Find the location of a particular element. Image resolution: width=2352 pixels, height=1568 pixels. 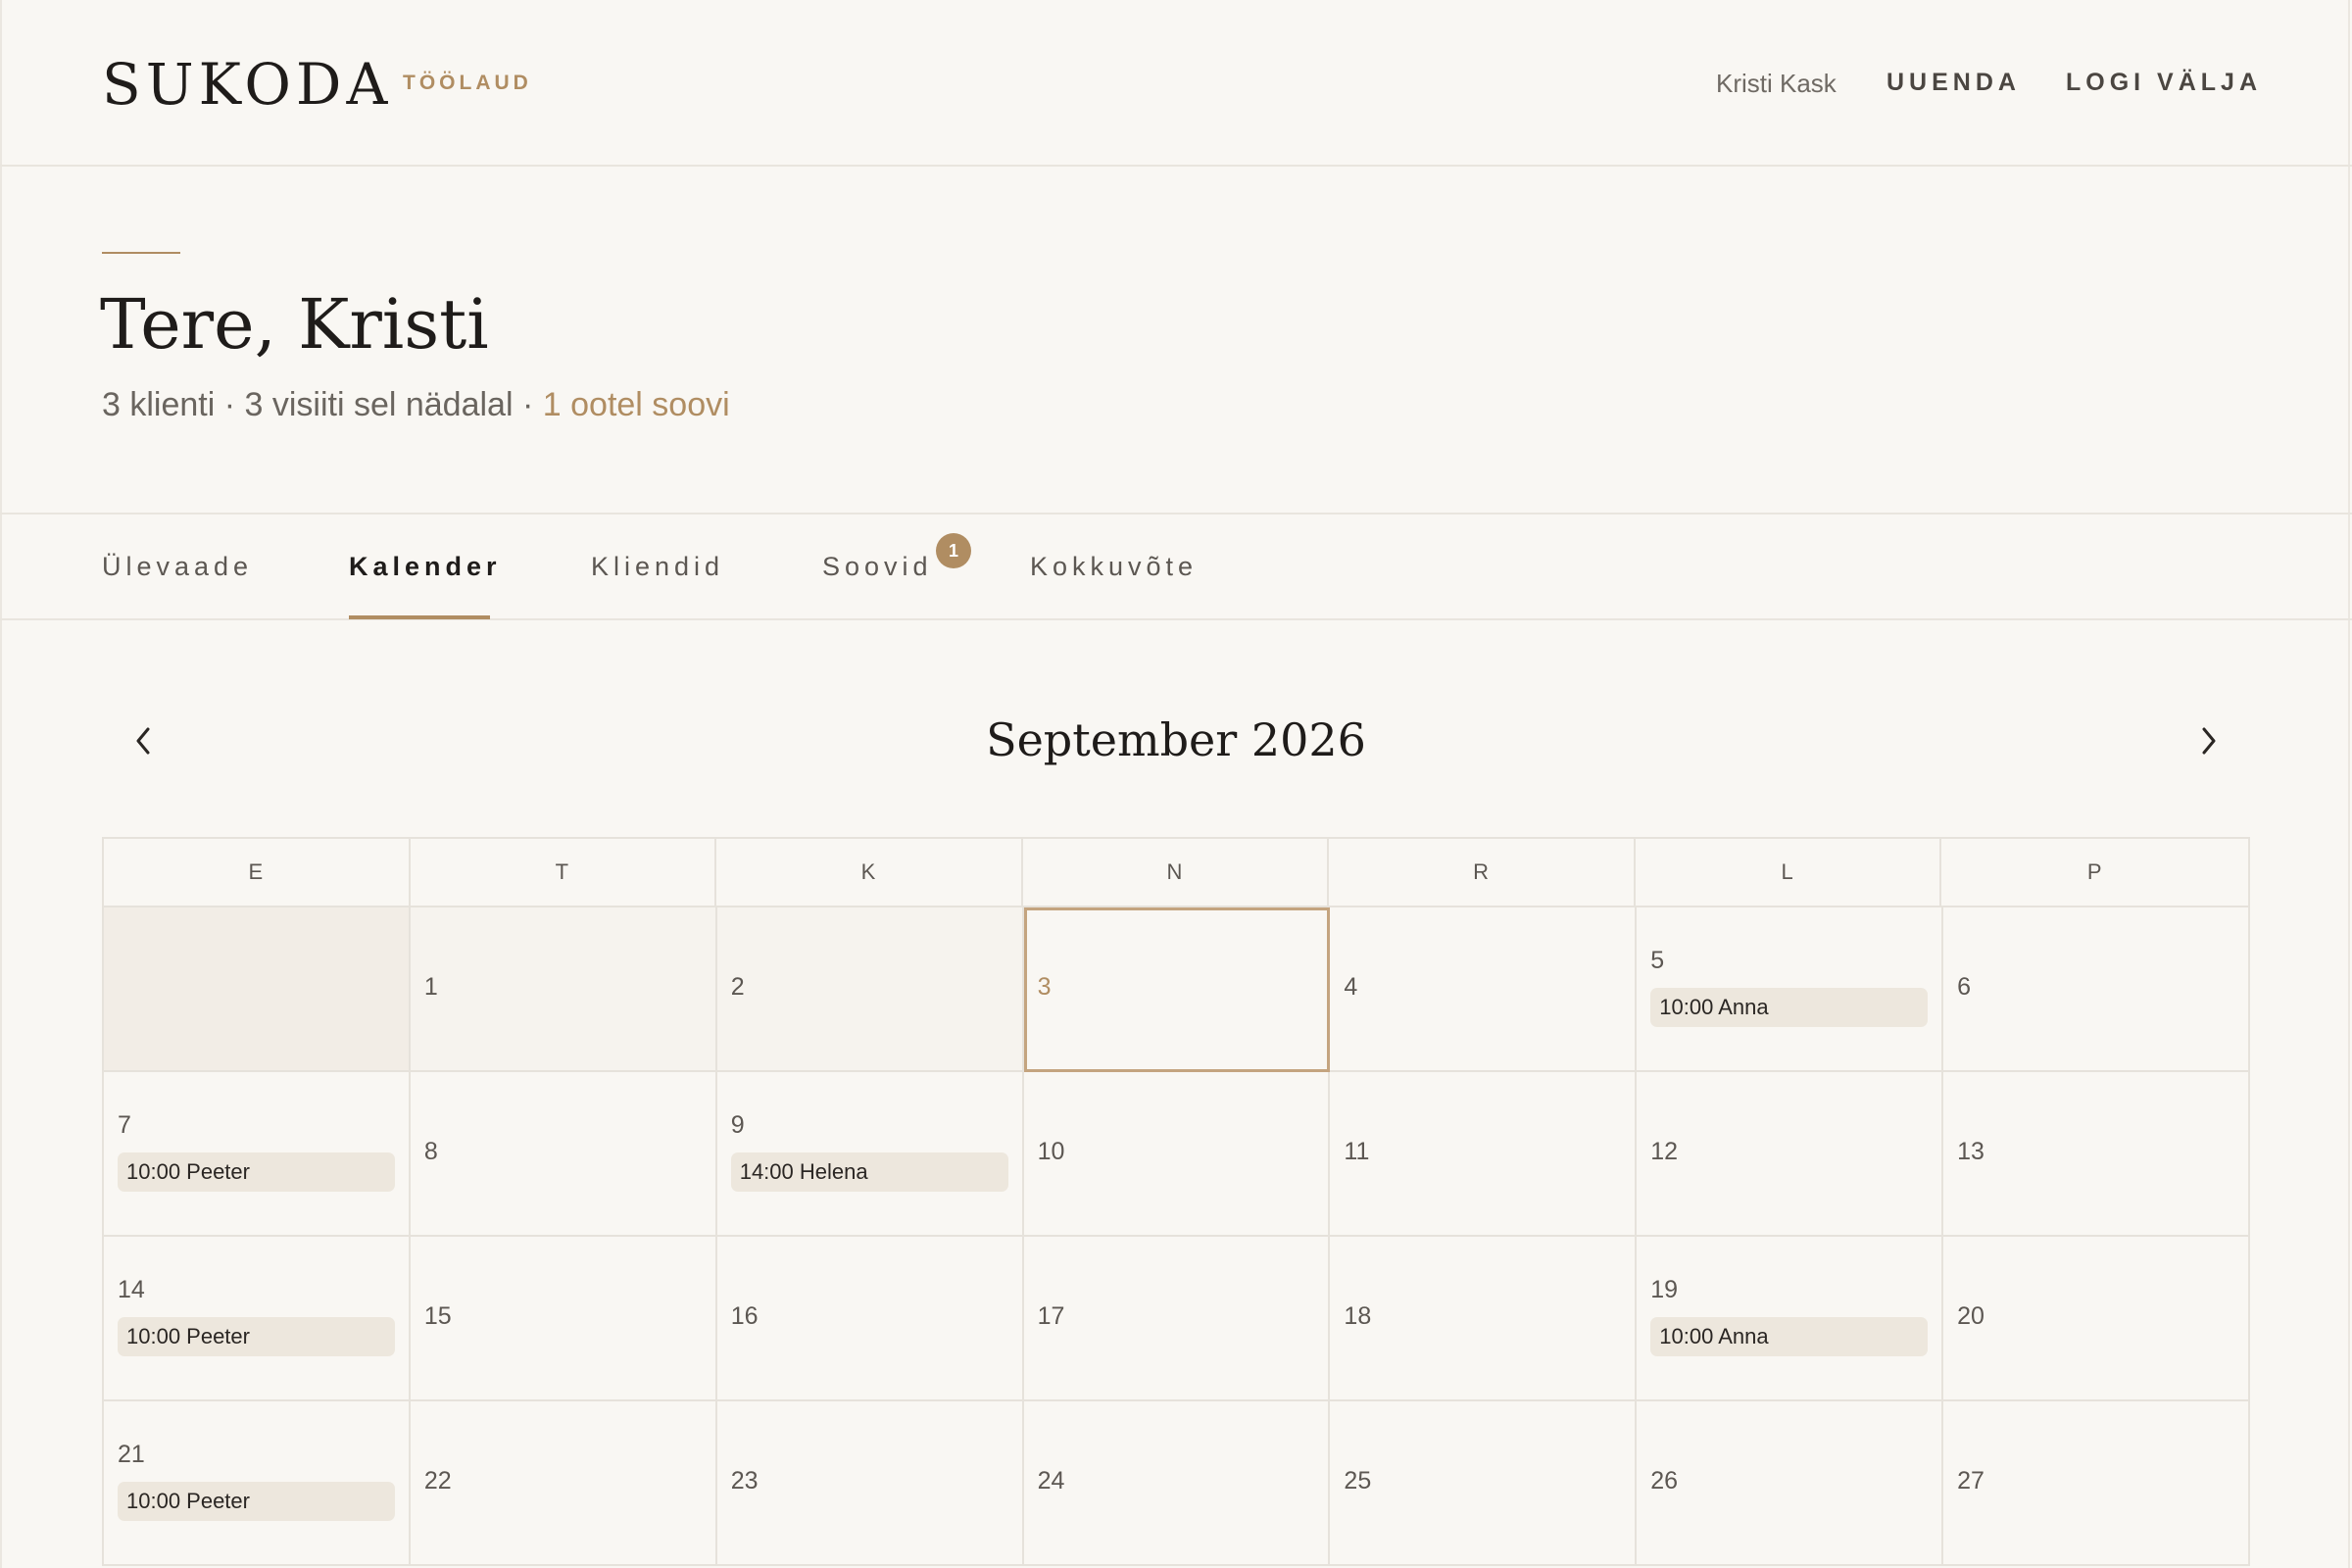

tab-requests: Soovid is located at coordinates (877, 567).